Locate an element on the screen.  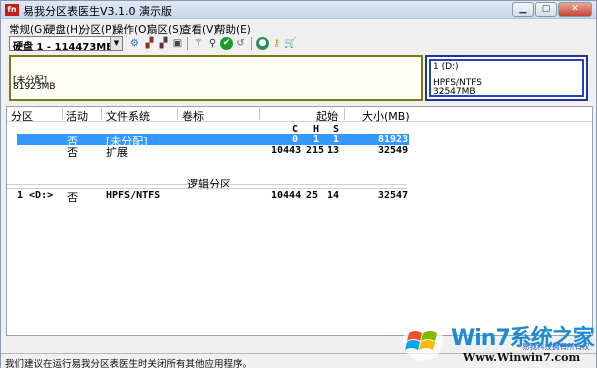
rebuild-icon: ▞ is located at coordinates (163, 43).